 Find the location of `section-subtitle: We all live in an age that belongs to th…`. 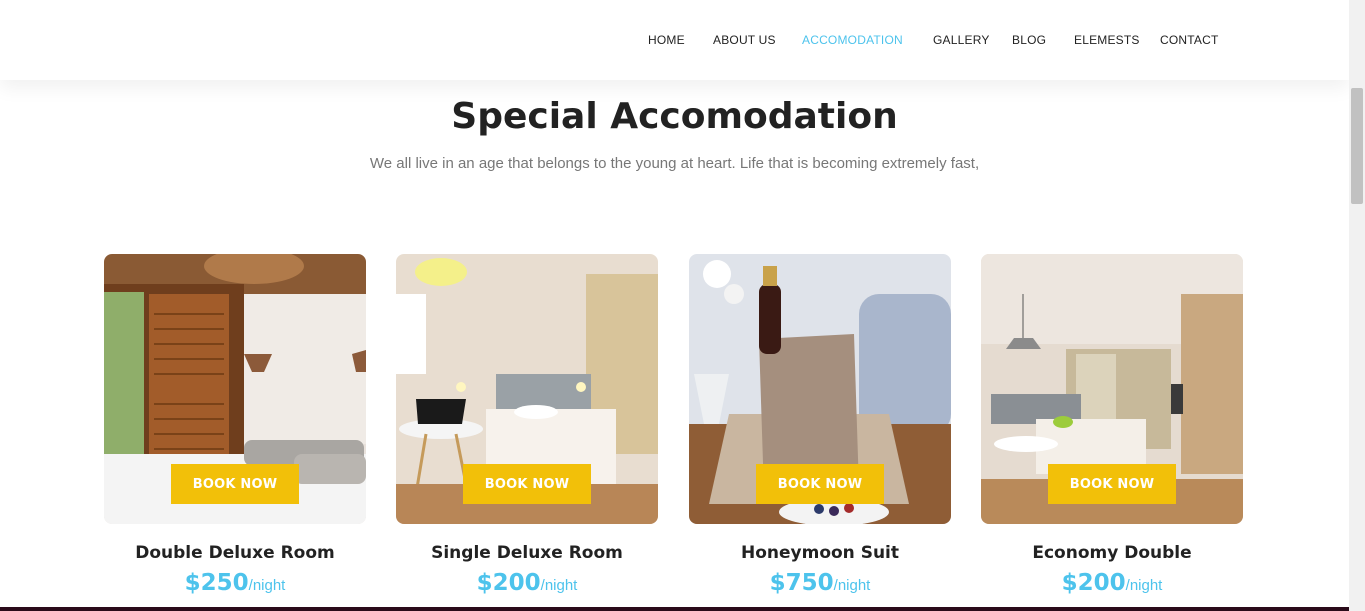

section-subtitle: We all live in an age that belongs to th… is located at coordinates (674, 163).